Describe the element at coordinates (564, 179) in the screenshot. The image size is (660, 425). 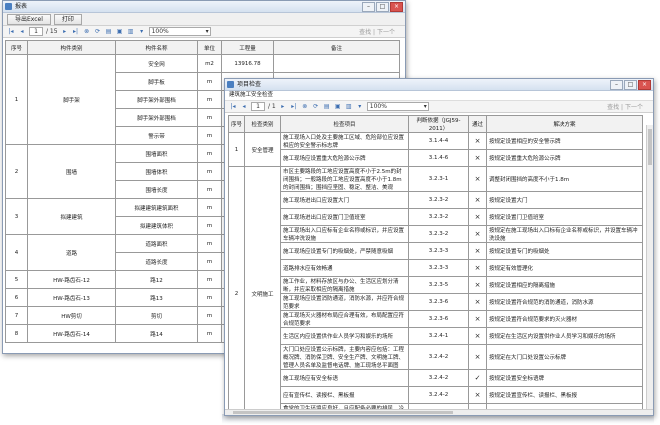
I see `cell-solution: 调整封闭围挡的高度不小于1.8m` at that location.